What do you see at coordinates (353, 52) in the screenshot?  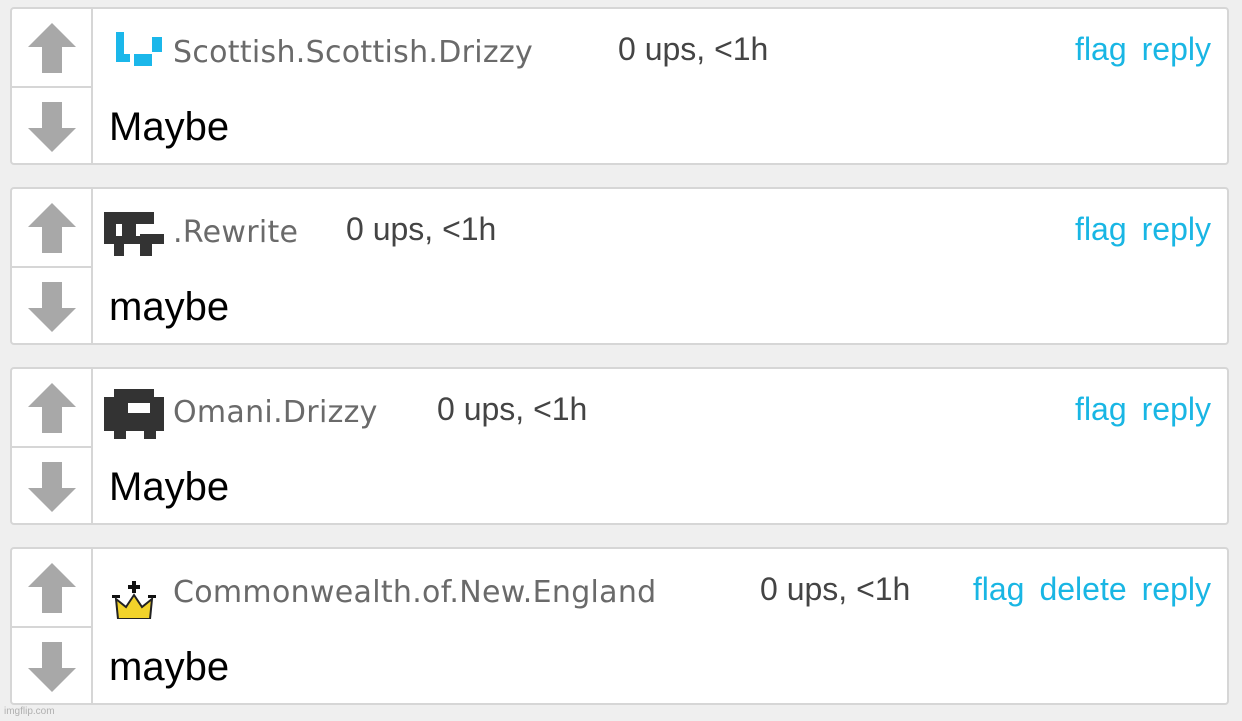 I see `username-link: Scottish.Scottish.Drizzy` at bounding box center [353, 52].